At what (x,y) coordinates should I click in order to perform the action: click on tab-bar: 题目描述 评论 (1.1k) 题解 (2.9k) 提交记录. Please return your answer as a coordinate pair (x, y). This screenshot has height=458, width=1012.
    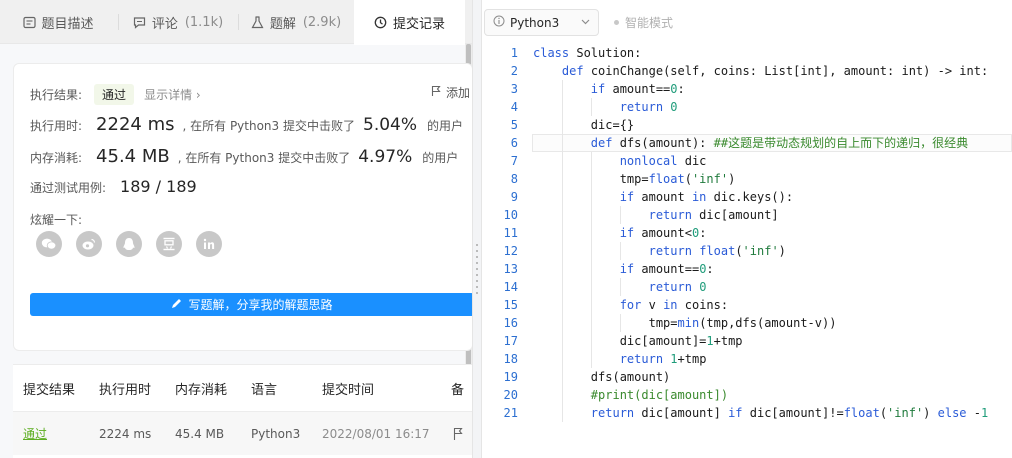
    Looking at the image, I should click on (236, 22).